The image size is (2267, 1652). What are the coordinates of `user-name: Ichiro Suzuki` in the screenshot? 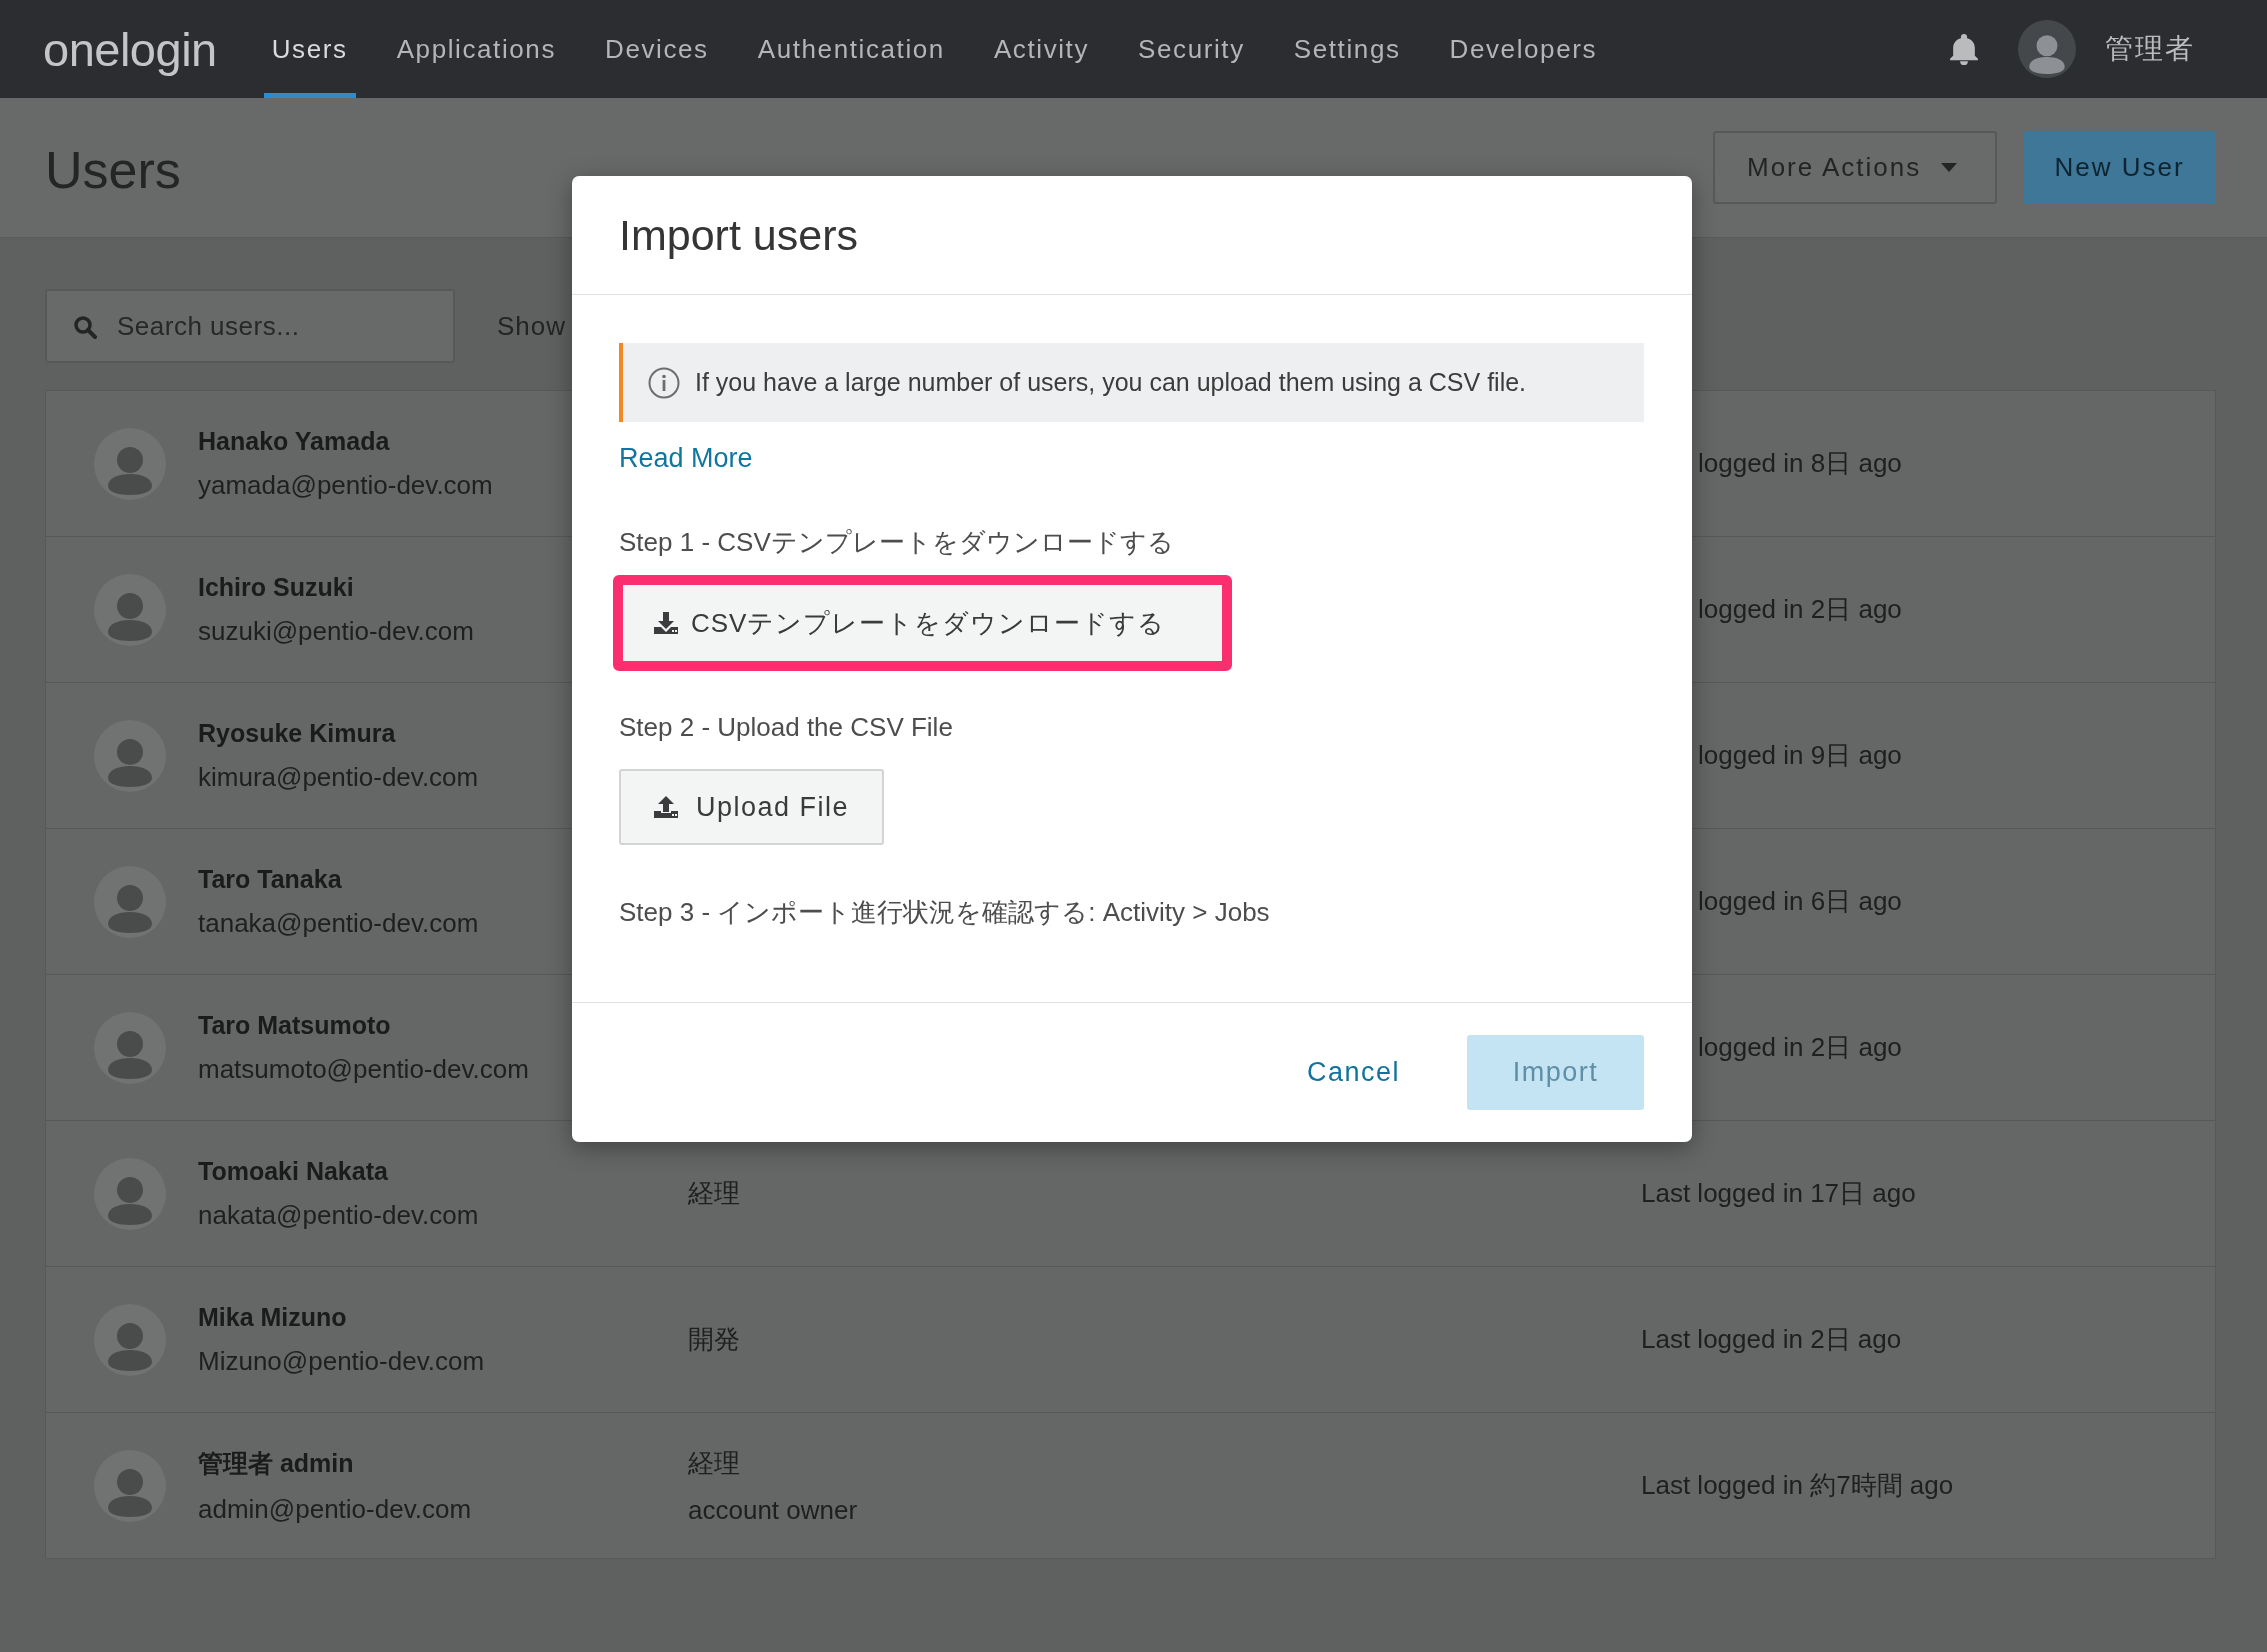 It's located at (276, 587).